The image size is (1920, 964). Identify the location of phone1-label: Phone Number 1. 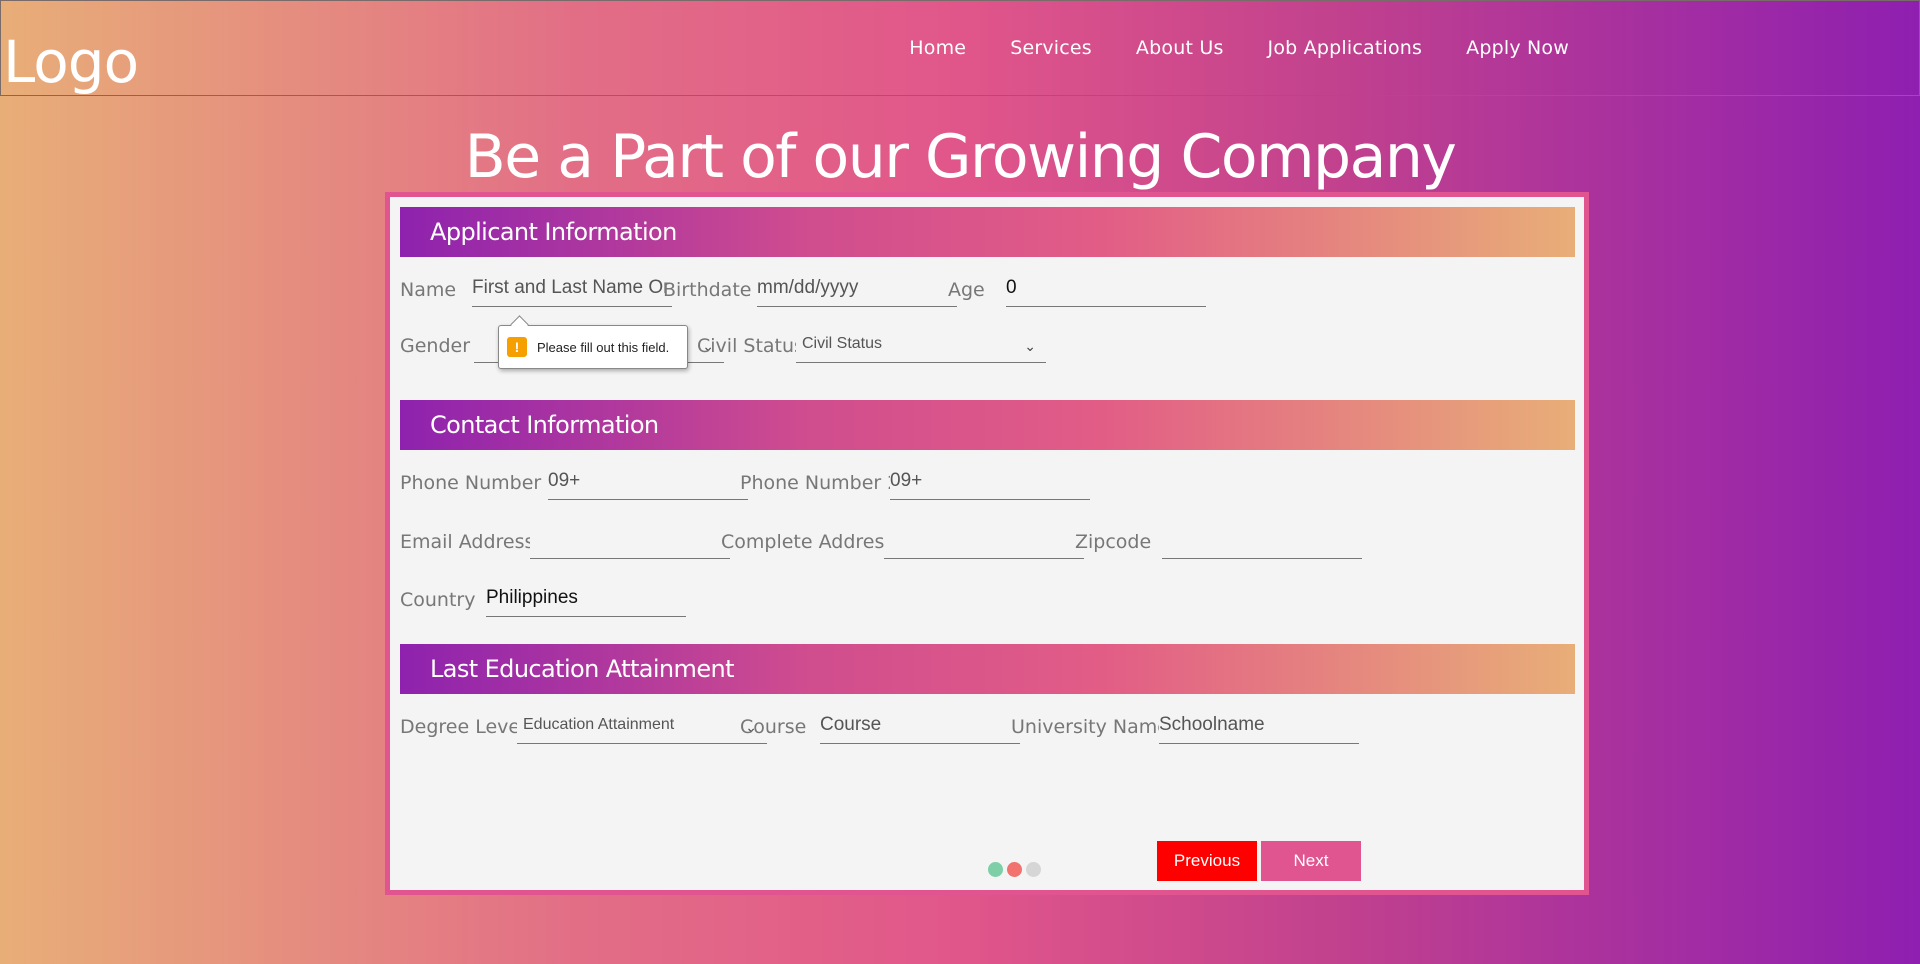
(480, 483).